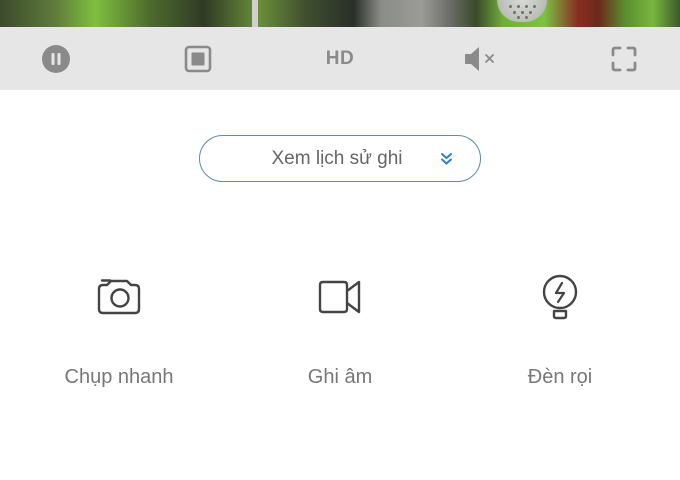 The height and width of the screenshot is (480, 680). I want to click on camera-icon, so click(119, 297).